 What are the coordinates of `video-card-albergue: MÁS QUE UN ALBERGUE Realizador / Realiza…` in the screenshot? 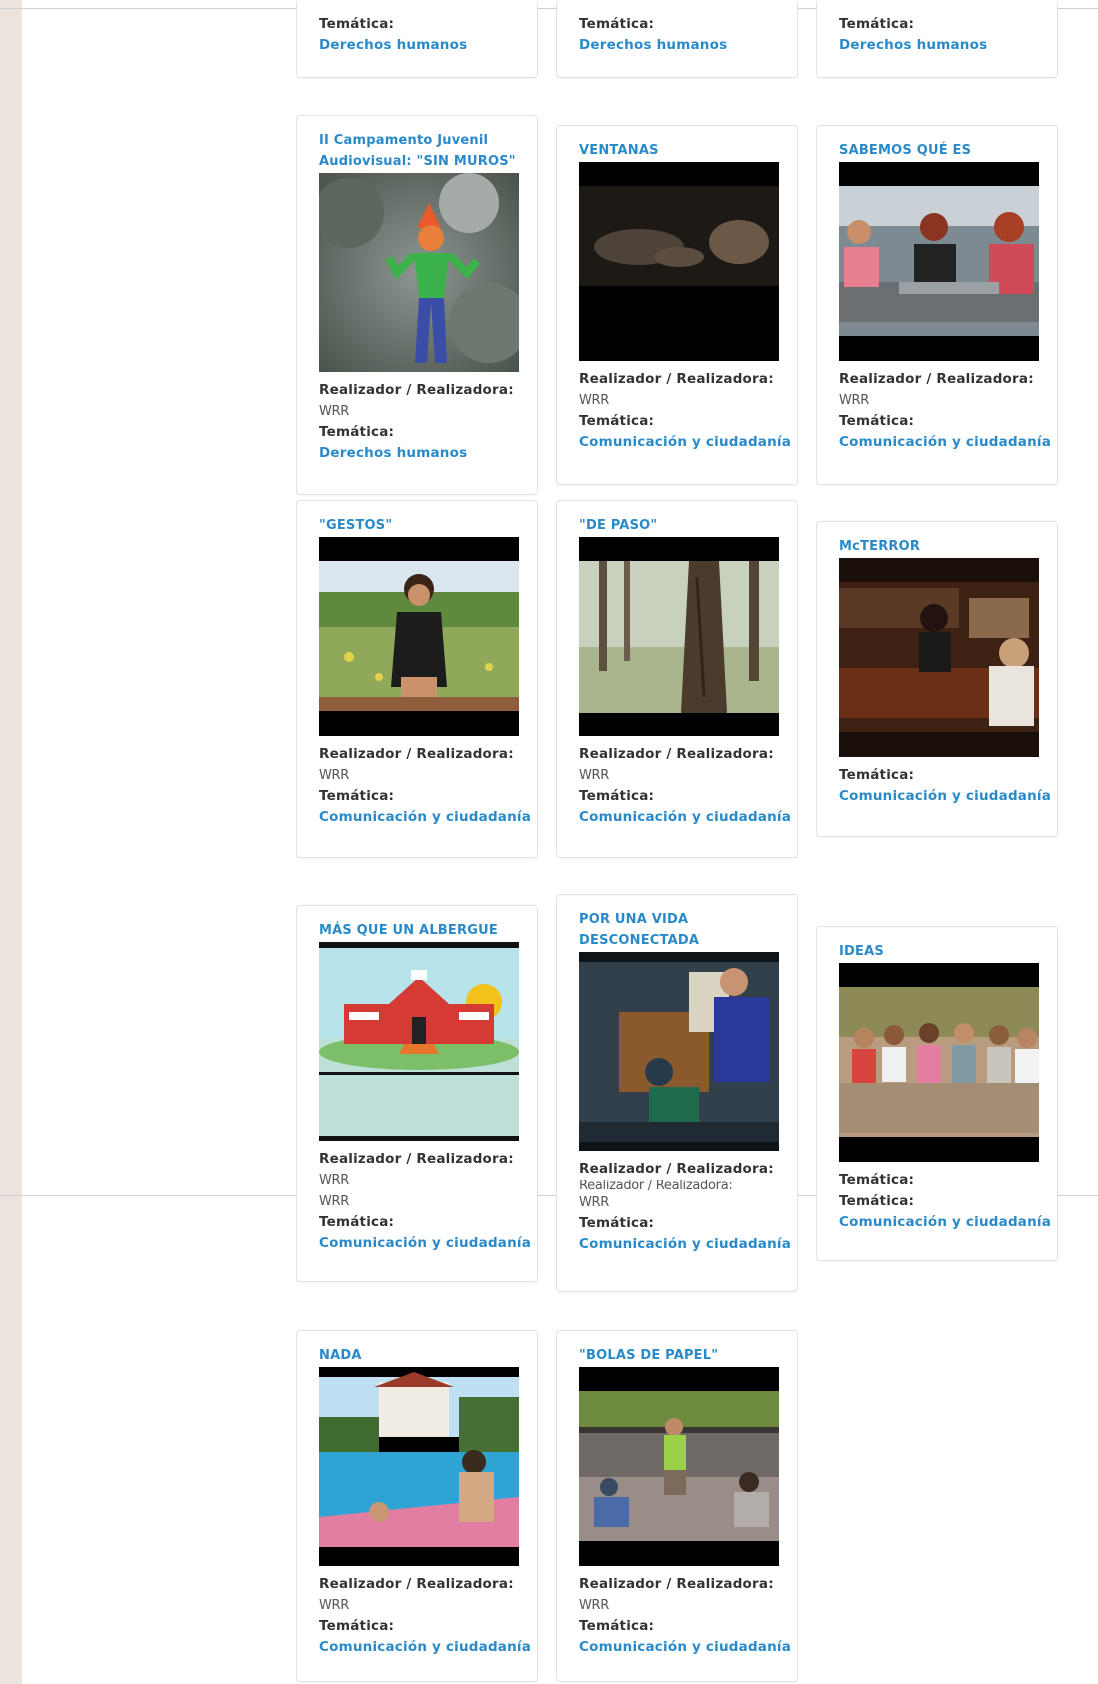 It's located at (417, 1093).